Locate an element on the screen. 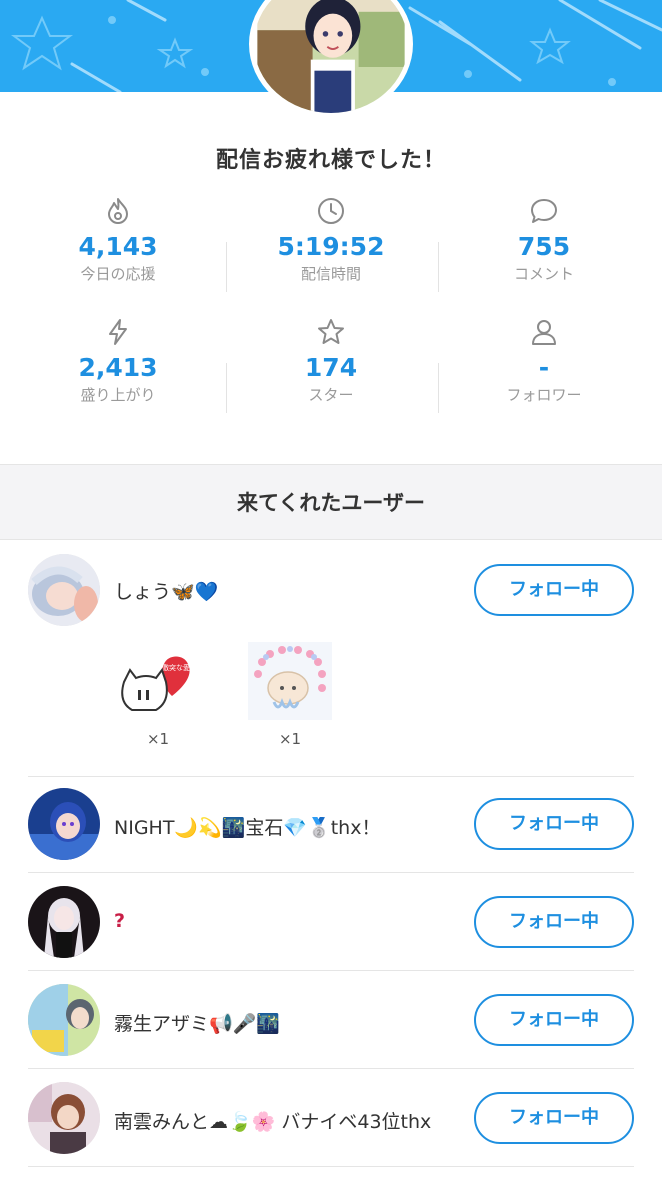 This screenshot has height=1200, width=662. star-icon is located at coordinates (331, 334).